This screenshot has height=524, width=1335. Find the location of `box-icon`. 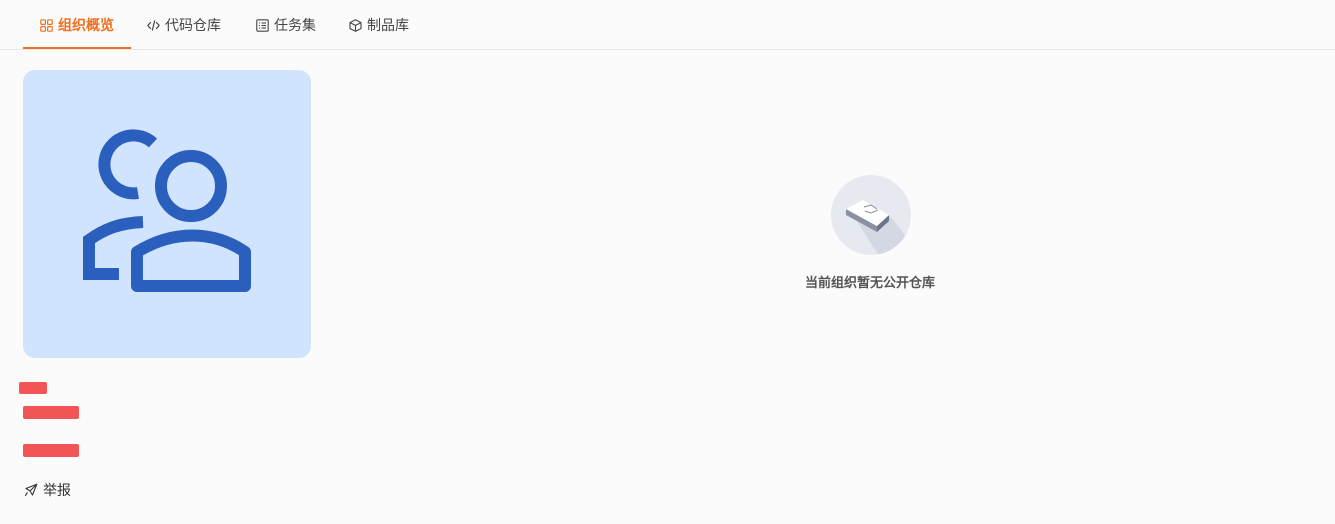

box-icon is located at coordinates (355, 25).